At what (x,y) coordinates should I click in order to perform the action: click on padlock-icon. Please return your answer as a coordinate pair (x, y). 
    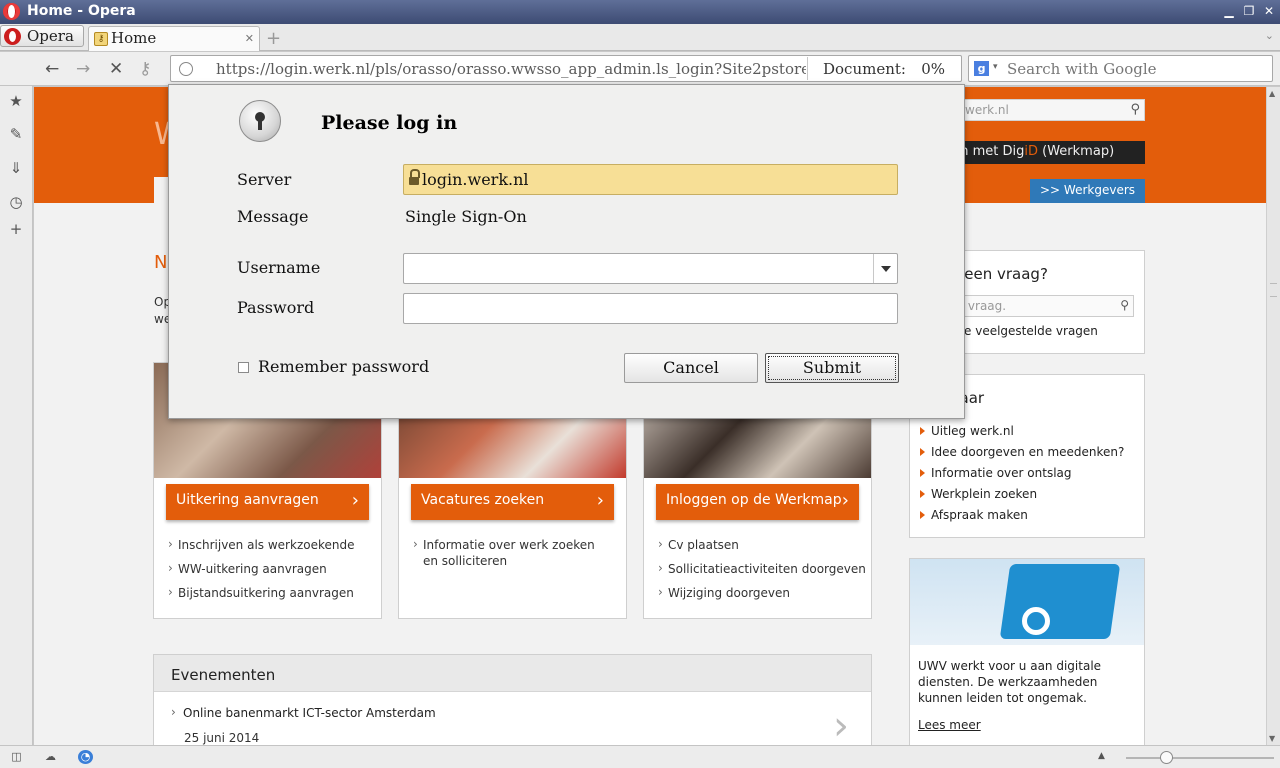
    Looking at the image, I should click on (414, 177).